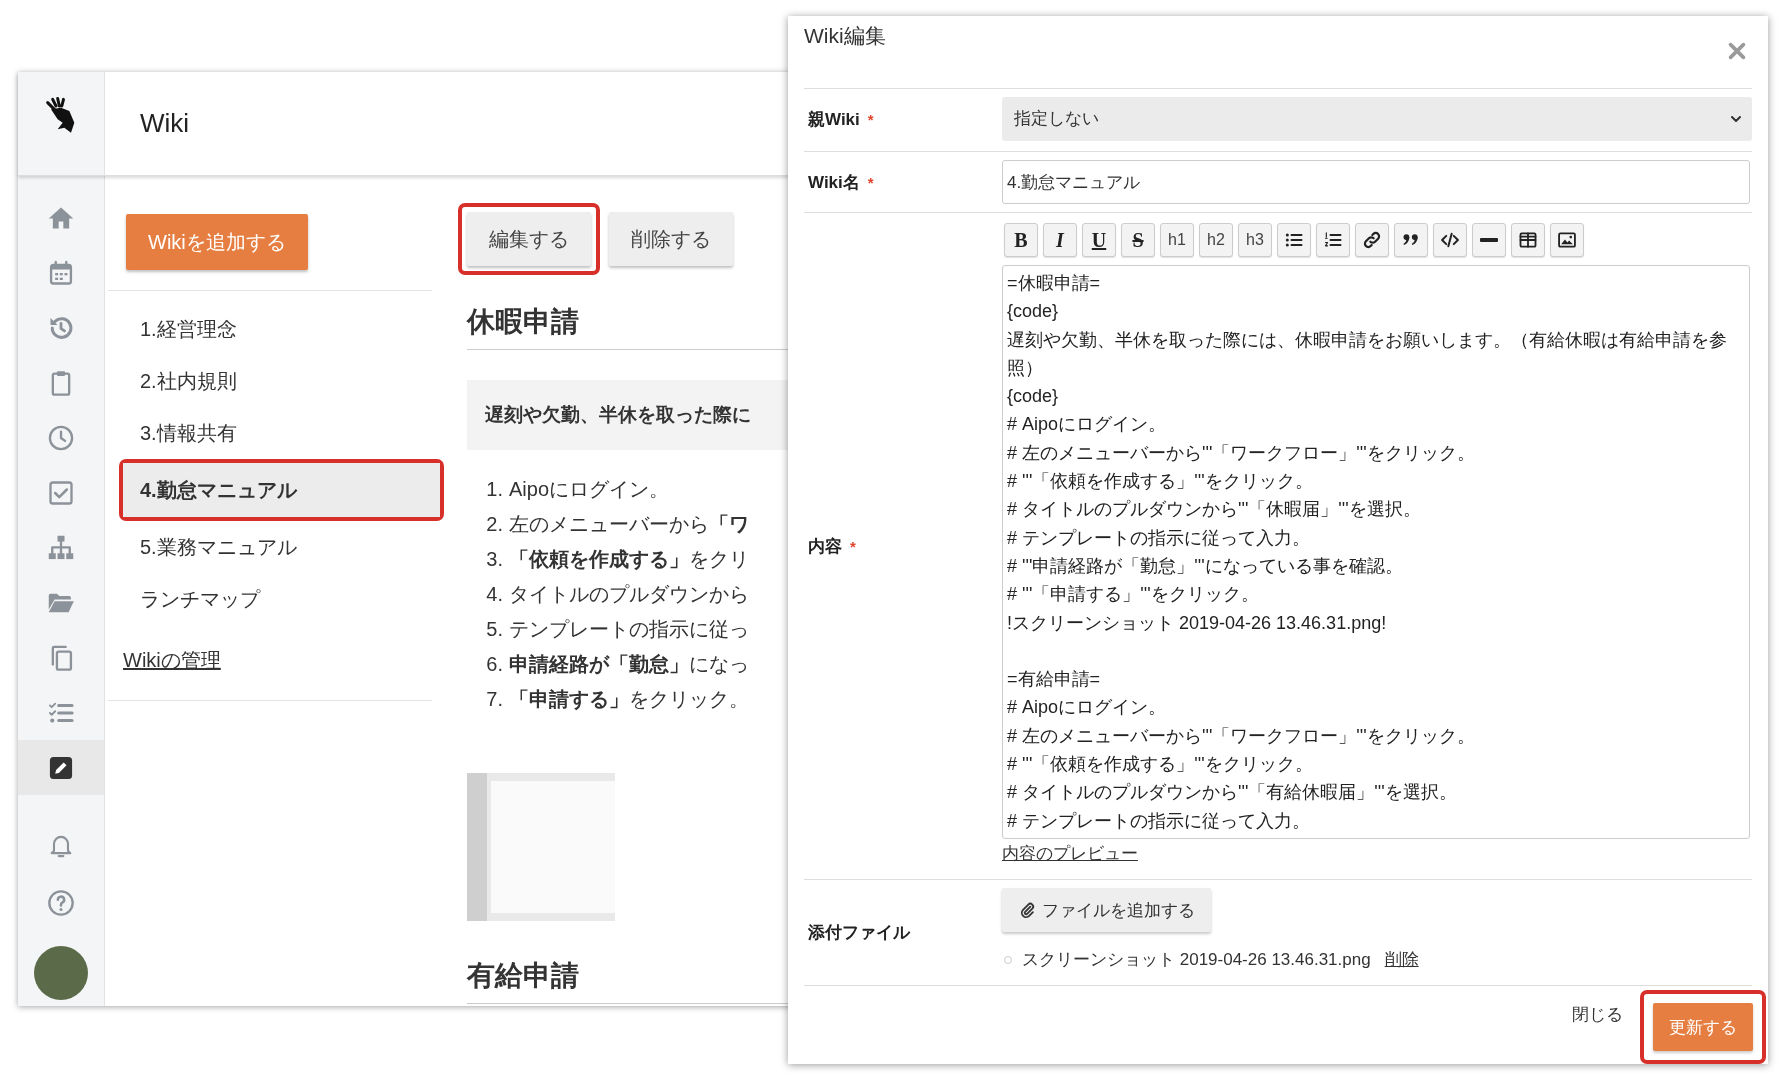 The width and height of the screenshot is (1788, 1076). What do you see at coordinates (61, 767) in the screenshot?
I see `sidebar-item` at bounding box center [61, 767].